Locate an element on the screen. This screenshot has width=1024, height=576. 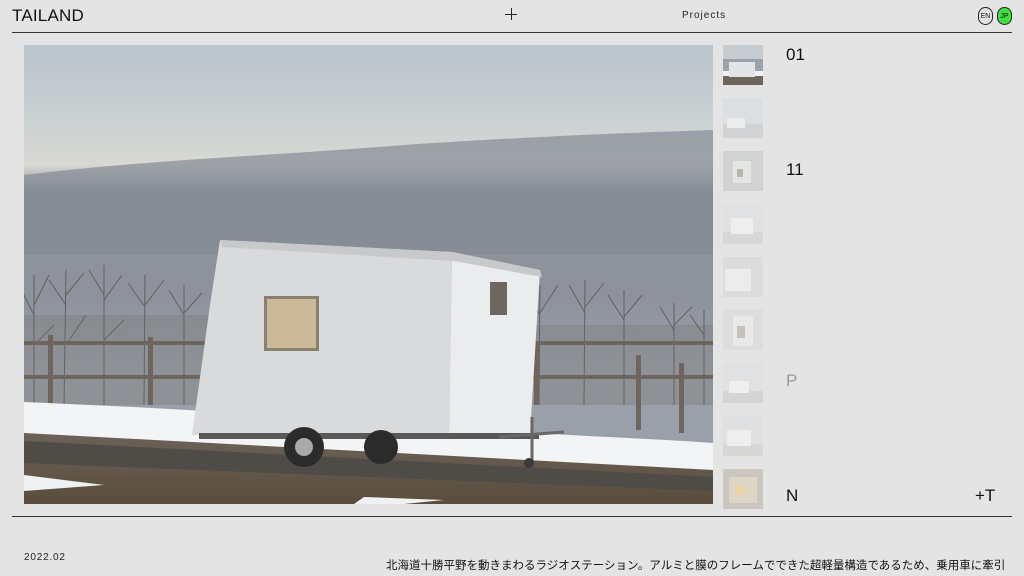
footer-divider is located at coordinates (512, 516).